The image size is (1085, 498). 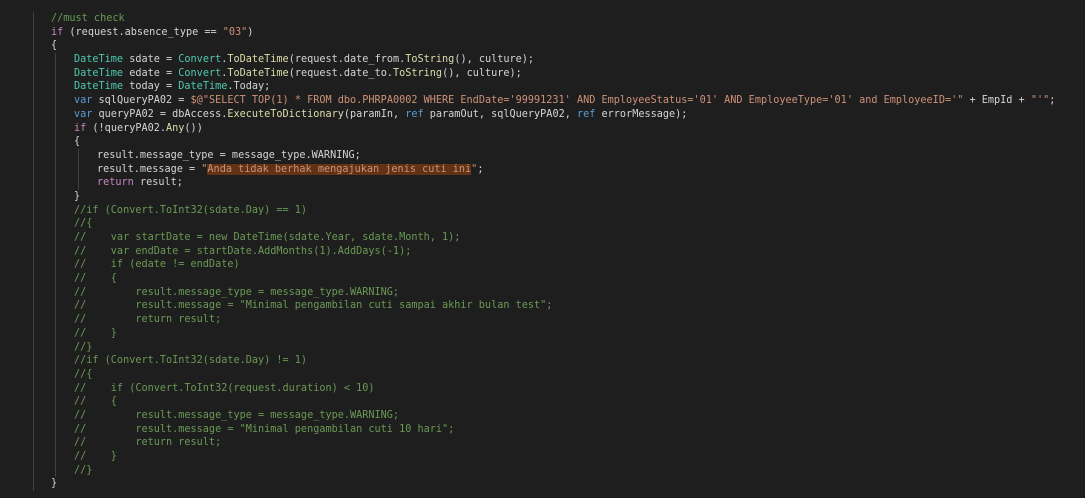 I want to click on code-token: sqlQueryPA02 =, so click(x=141, y=101).